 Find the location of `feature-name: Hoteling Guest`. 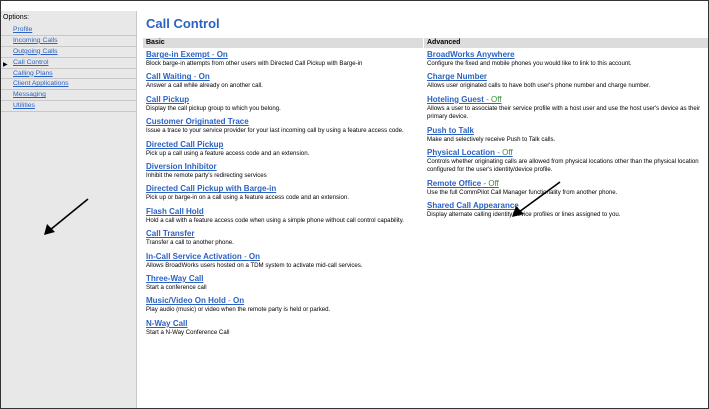

feature-name: Hoteling Guest is located at coordinates (455, 99).